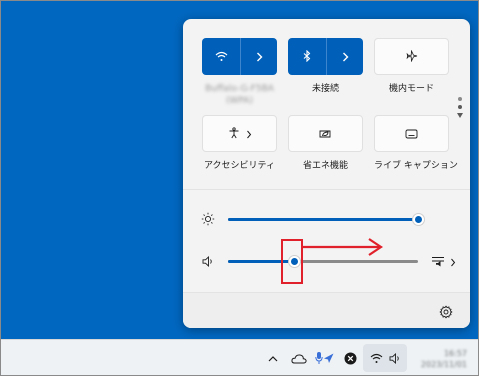 The width and height of the screenshot is (479, 376). Describe the element at coordinates (325, 358) in the screenshot. I see `microphone-location-icon` at that location.